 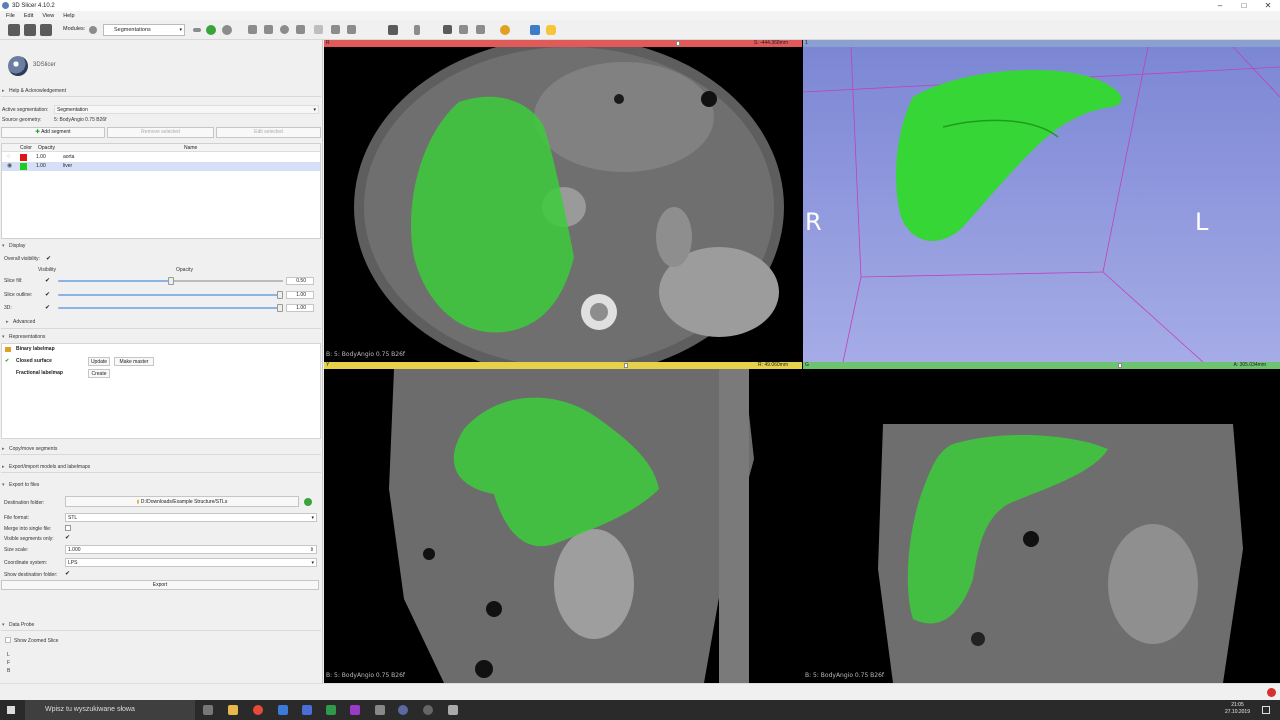 What do you see at coordinates (9, 157) in the screenshot?
I see `eye-closed-icon: ◌` at bounding box center [9, 157].